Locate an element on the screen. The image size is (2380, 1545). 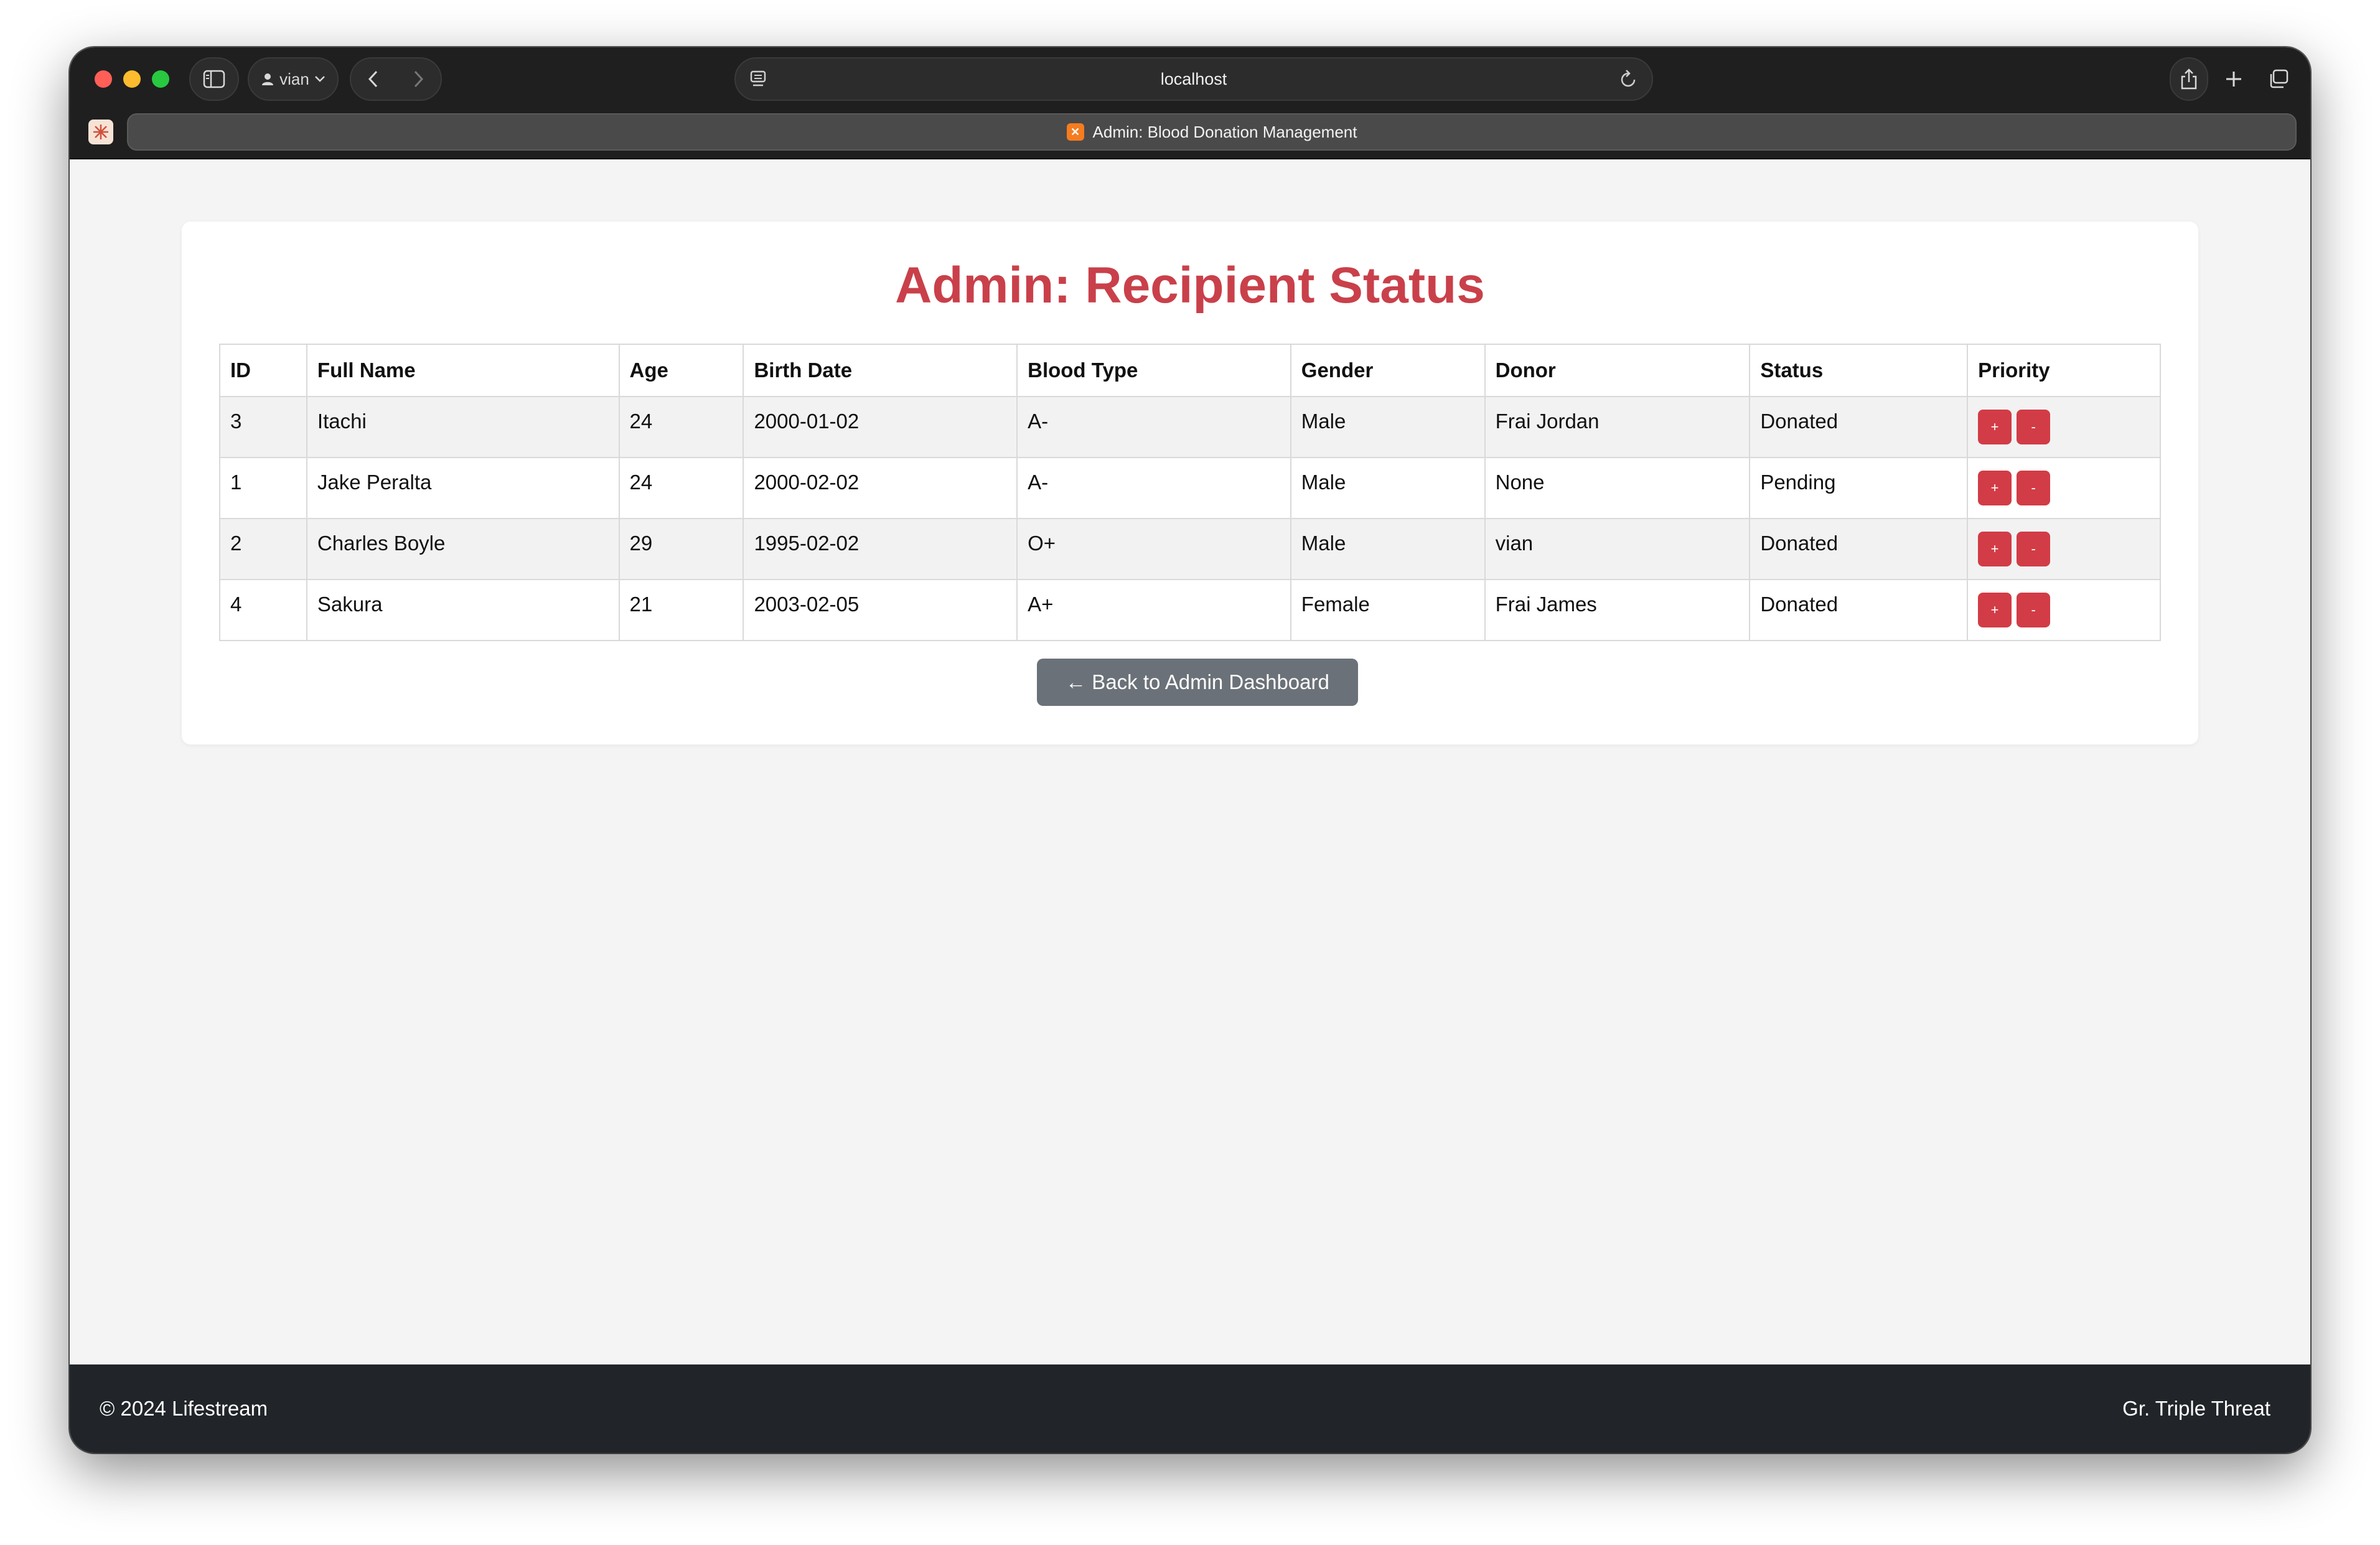
cell-blood-type: A+ is located at coordinates (1153, 610).